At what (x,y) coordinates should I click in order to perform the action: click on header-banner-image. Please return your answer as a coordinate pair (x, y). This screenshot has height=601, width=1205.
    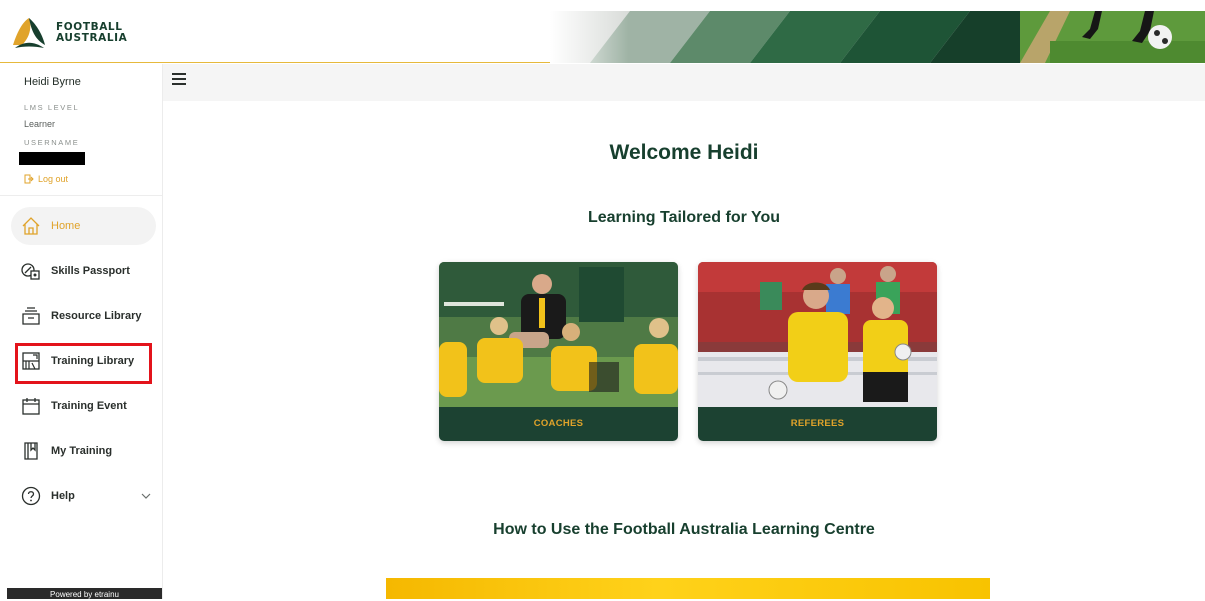
    Looking at the image, I should click on (877, 37).